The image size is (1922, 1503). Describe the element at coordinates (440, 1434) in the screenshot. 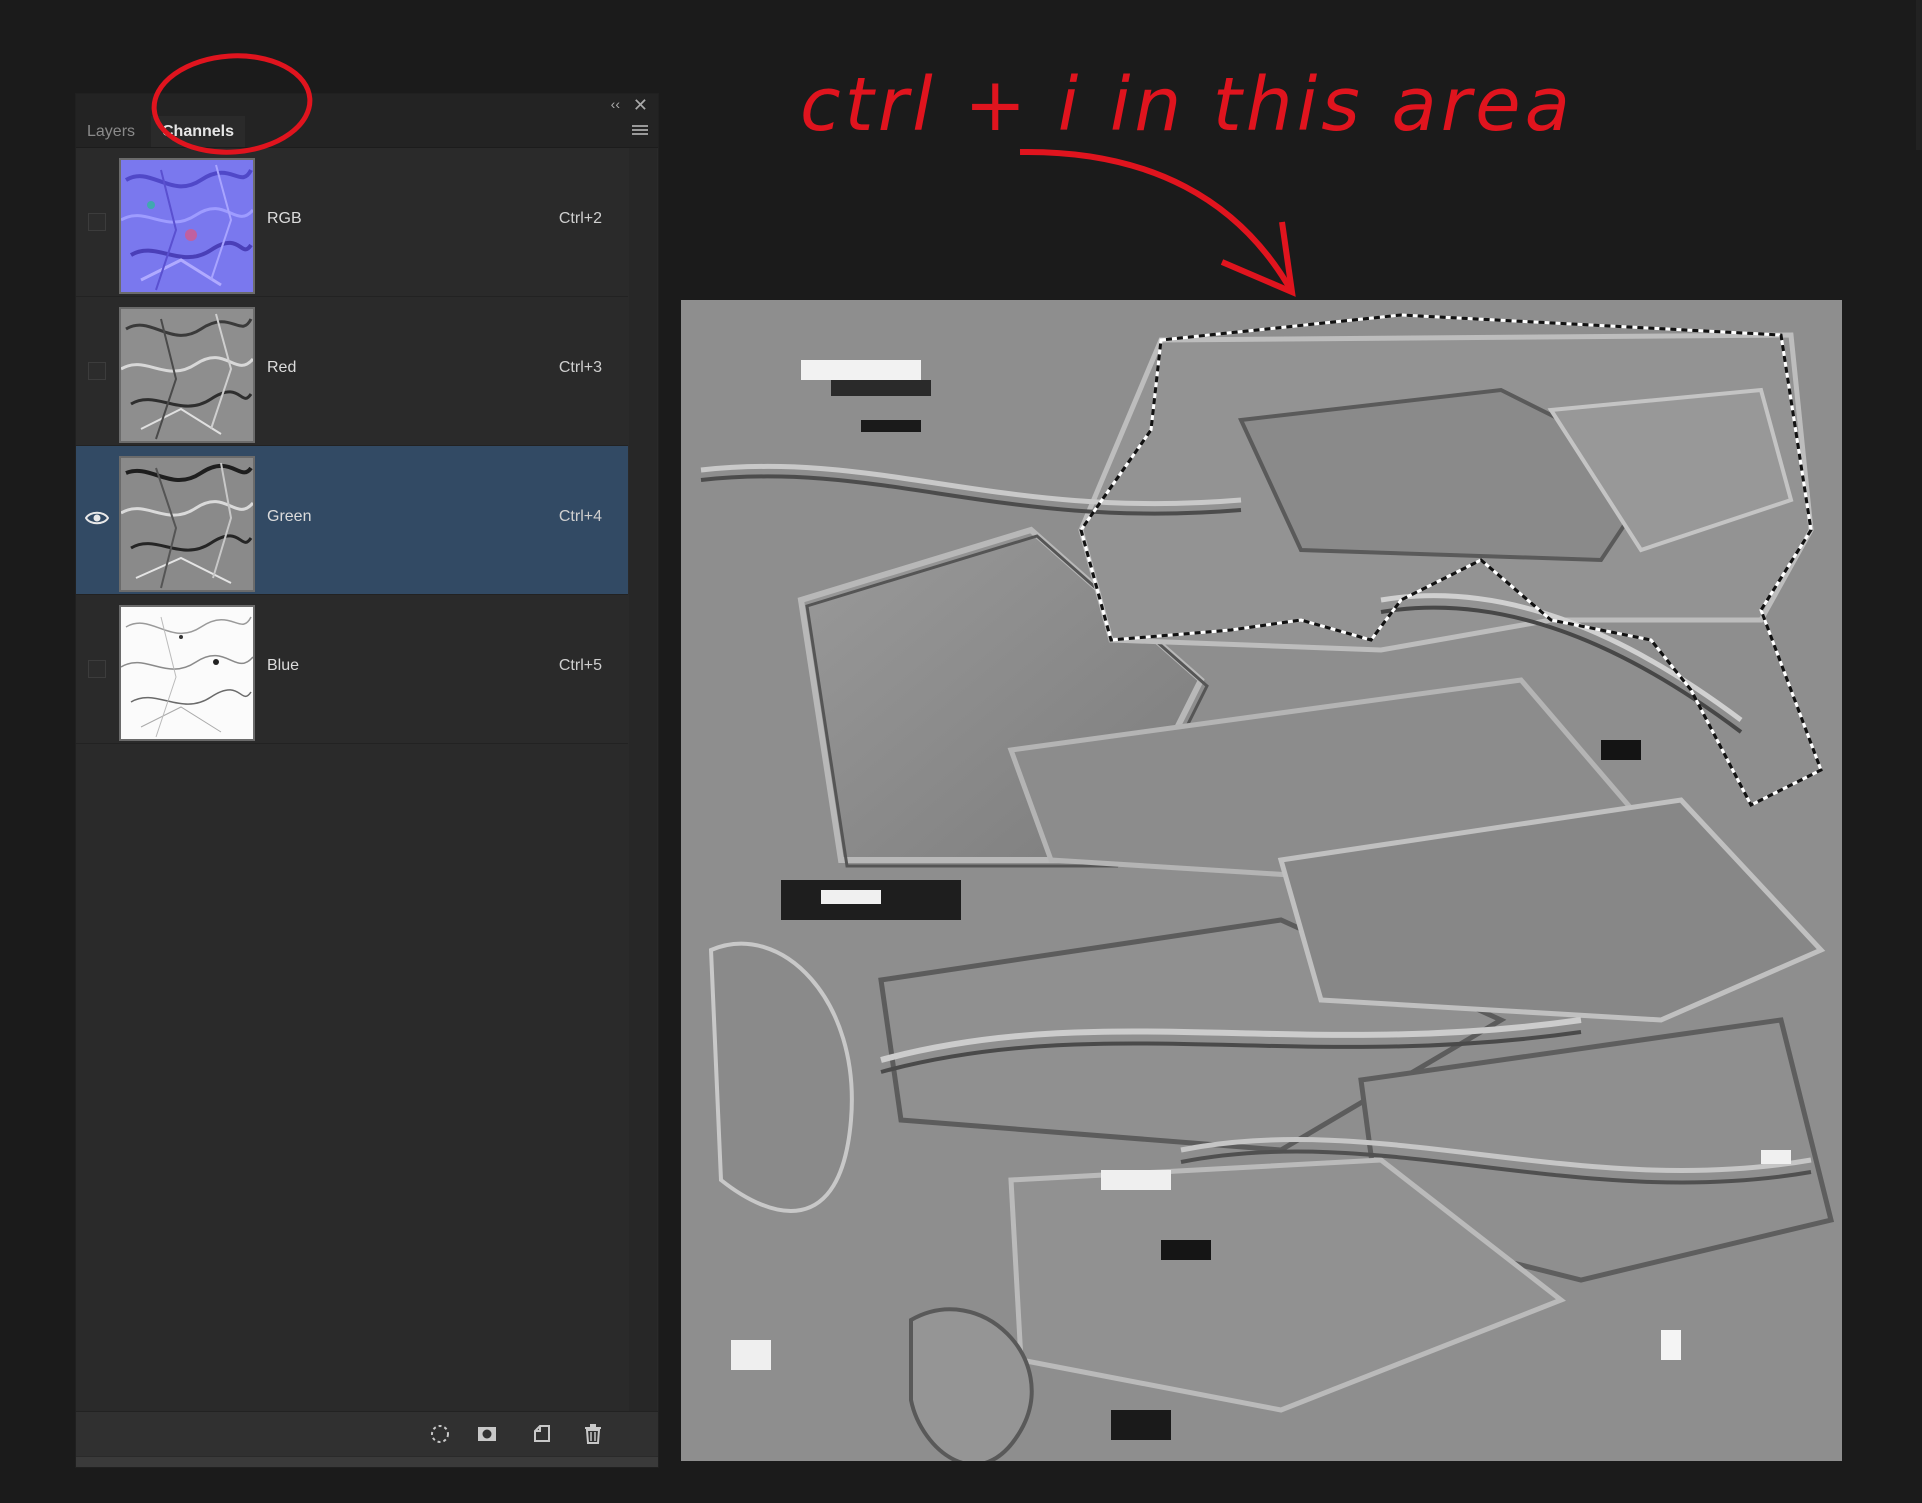

I see `dotted-selection-icon` at that location.